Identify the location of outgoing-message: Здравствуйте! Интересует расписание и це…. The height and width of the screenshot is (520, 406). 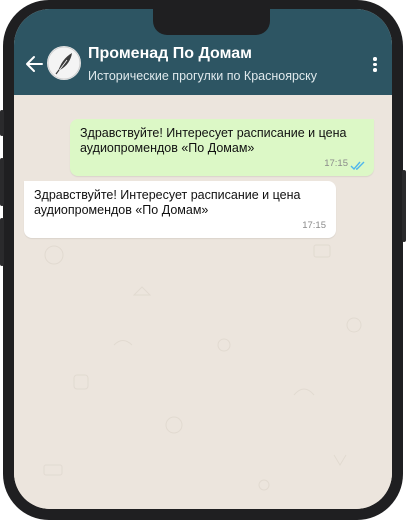
(222, 147).